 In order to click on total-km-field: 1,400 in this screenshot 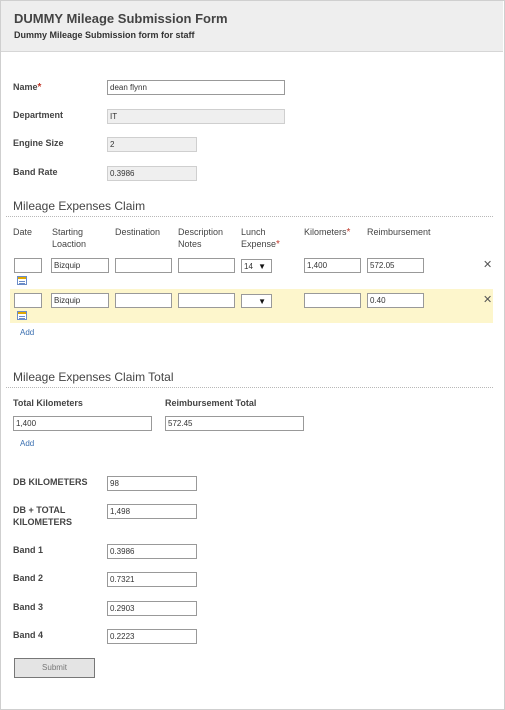, I will do `click(82, 423)`.